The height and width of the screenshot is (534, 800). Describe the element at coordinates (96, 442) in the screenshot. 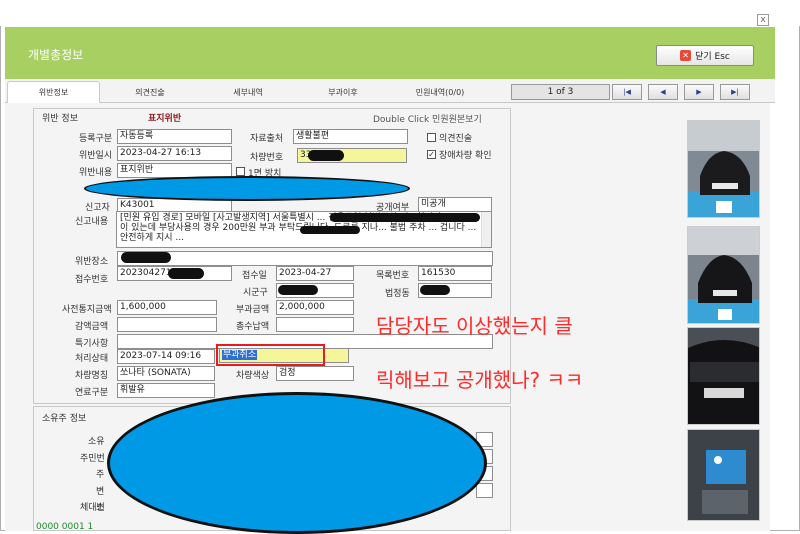

I see `owner-label-0: 소유` at that location.